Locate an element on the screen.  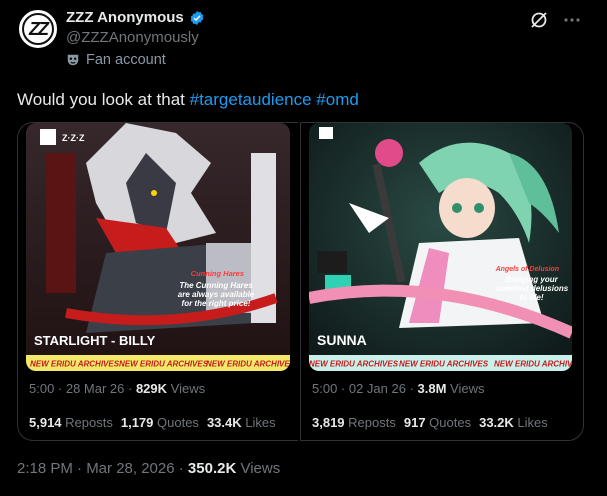
quoted-post-meta: 5:00 · 28 Mar 26 · 829K Views is located at coordinates (117, 388).